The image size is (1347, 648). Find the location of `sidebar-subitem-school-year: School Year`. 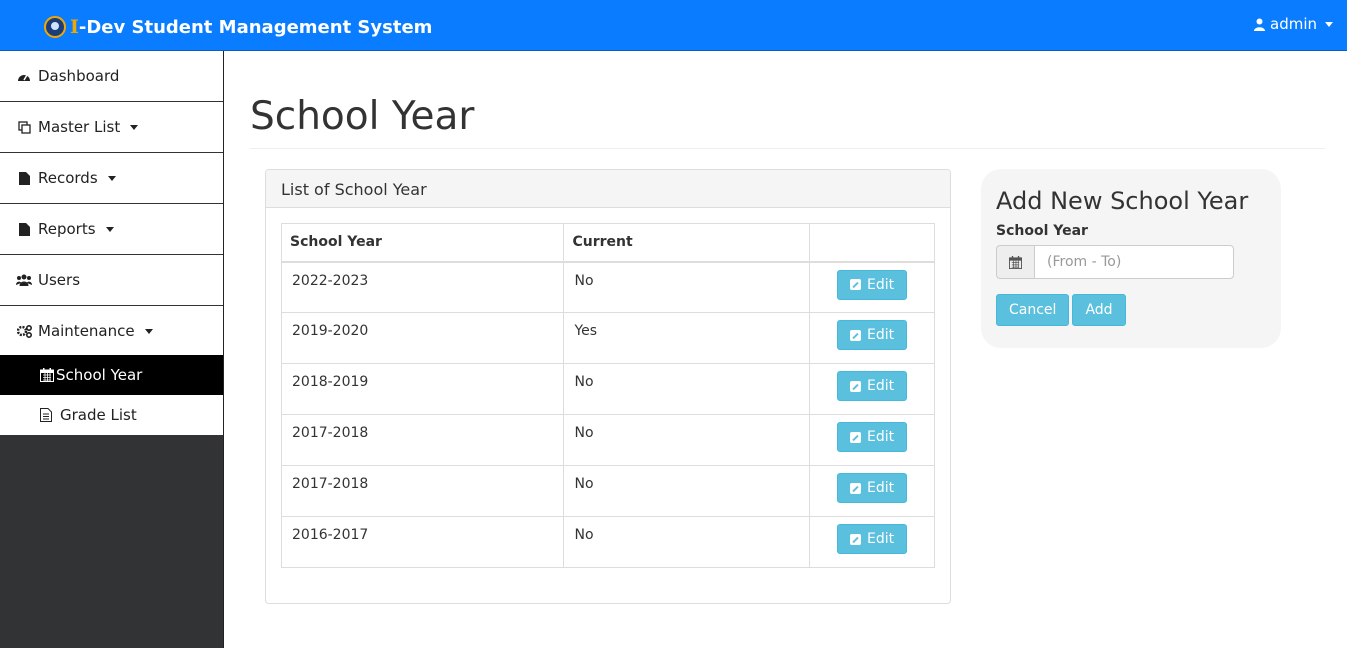

sidebar-subitem-school-year: School Year is located at coordinates (111, 375).